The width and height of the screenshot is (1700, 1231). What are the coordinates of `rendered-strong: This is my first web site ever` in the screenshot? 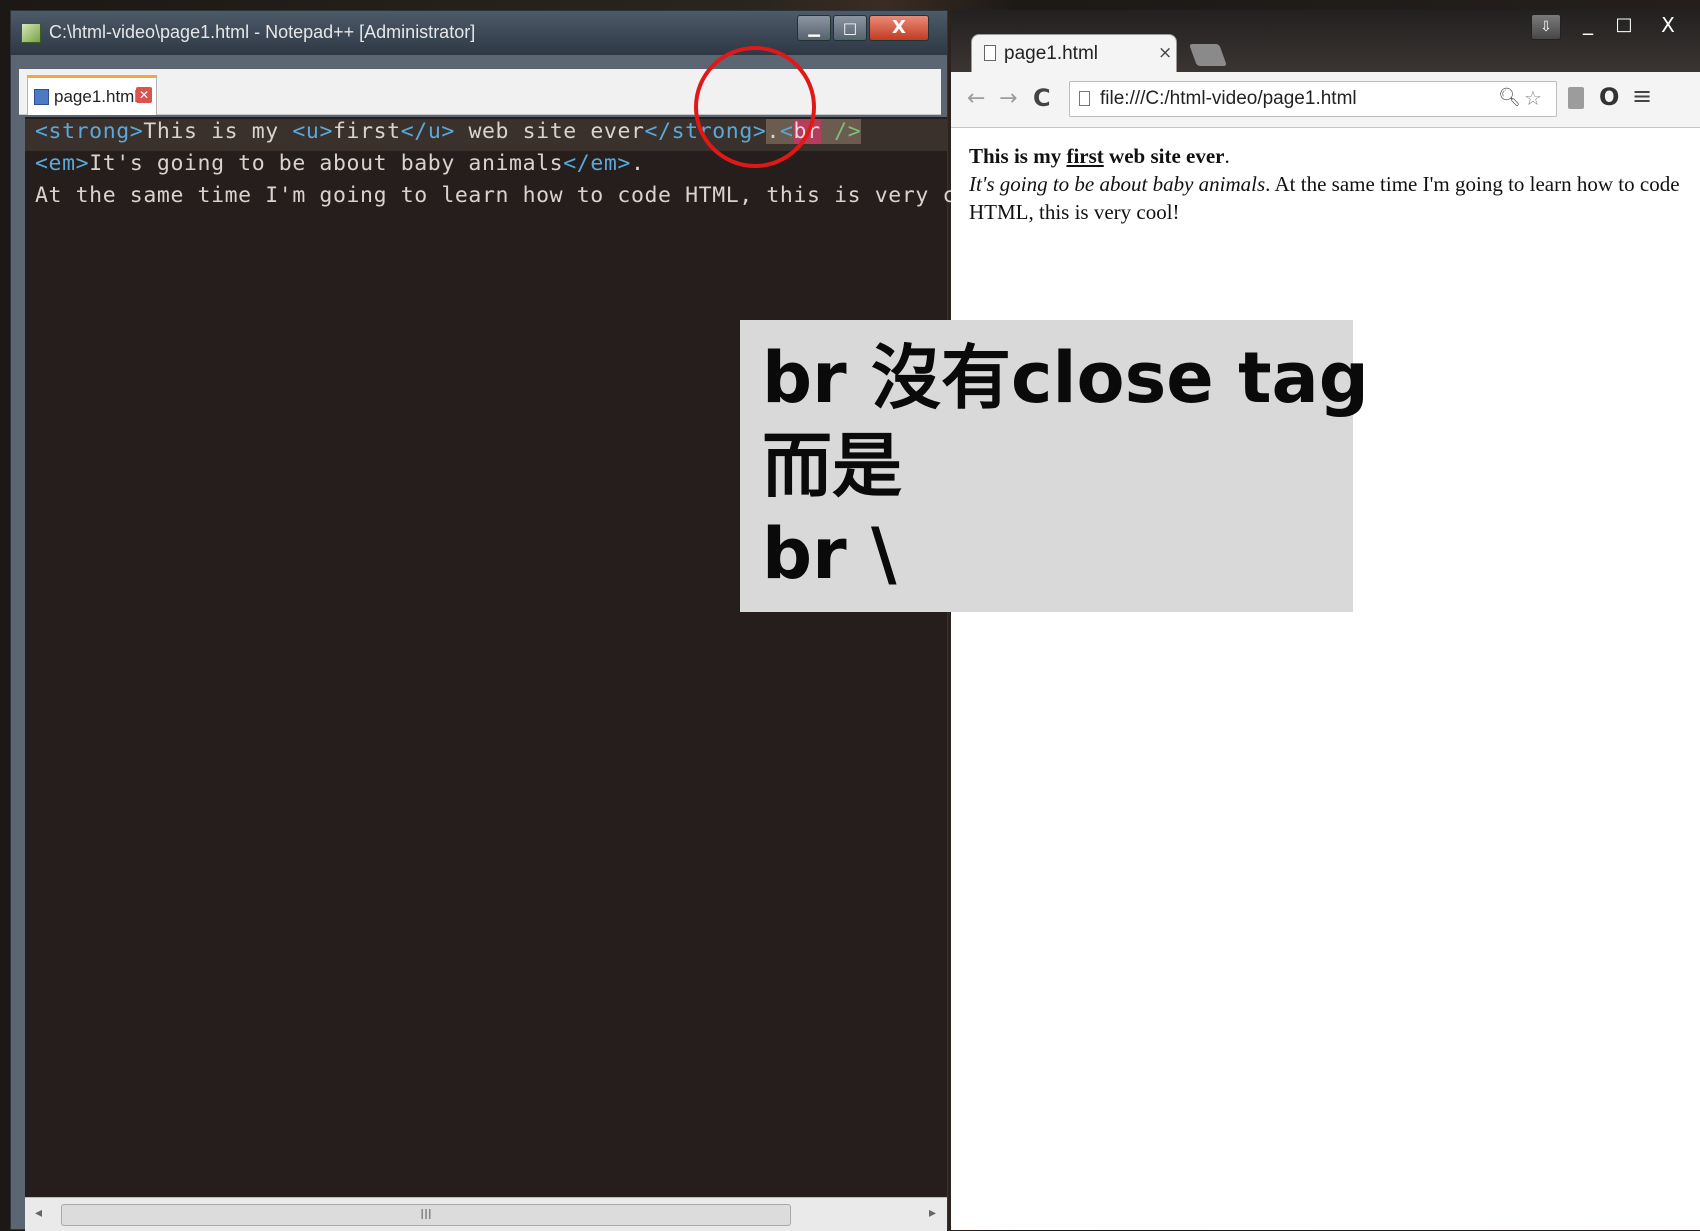 It's located at (1097, 156).